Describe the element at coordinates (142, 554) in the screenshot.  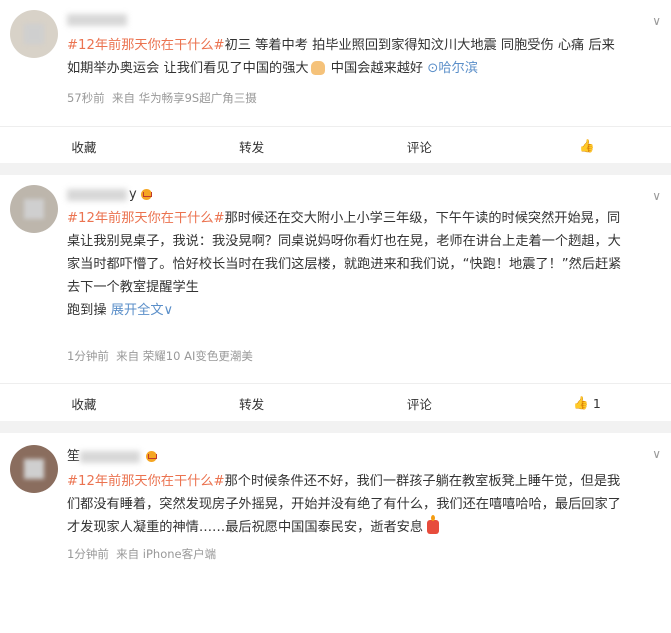
I see `post-meta: 1分钟前 来自 iPhone客户端` at that location.